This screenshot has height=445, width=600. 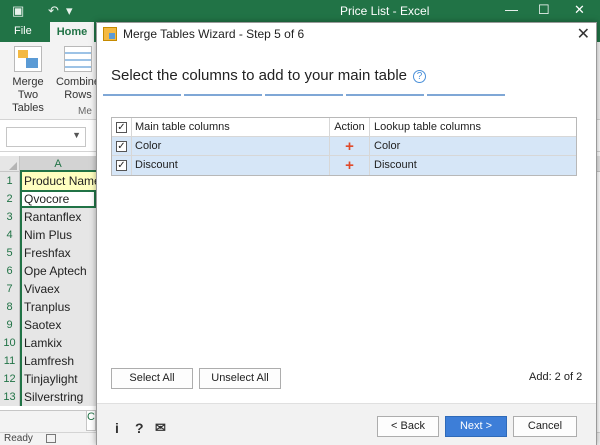 What do you see at coordinates (473, 146) in the screenshot?
I see `lookup-column-cell: Color` at bounding box center [473, 146].